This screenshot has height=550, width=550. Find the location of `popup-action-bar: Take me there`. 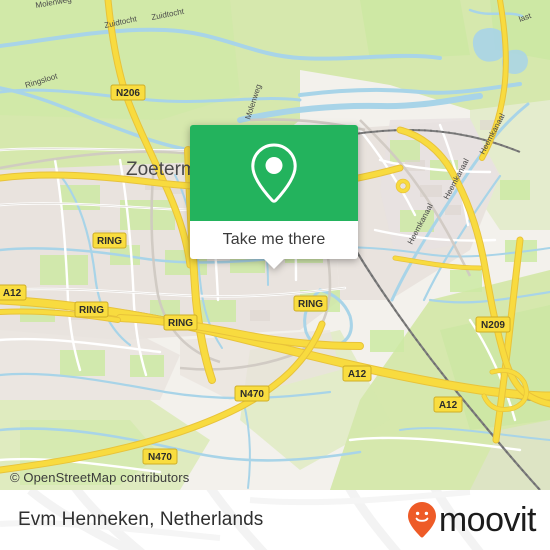

popup-action-bar: Take me there is located at coordinates (274, 245).